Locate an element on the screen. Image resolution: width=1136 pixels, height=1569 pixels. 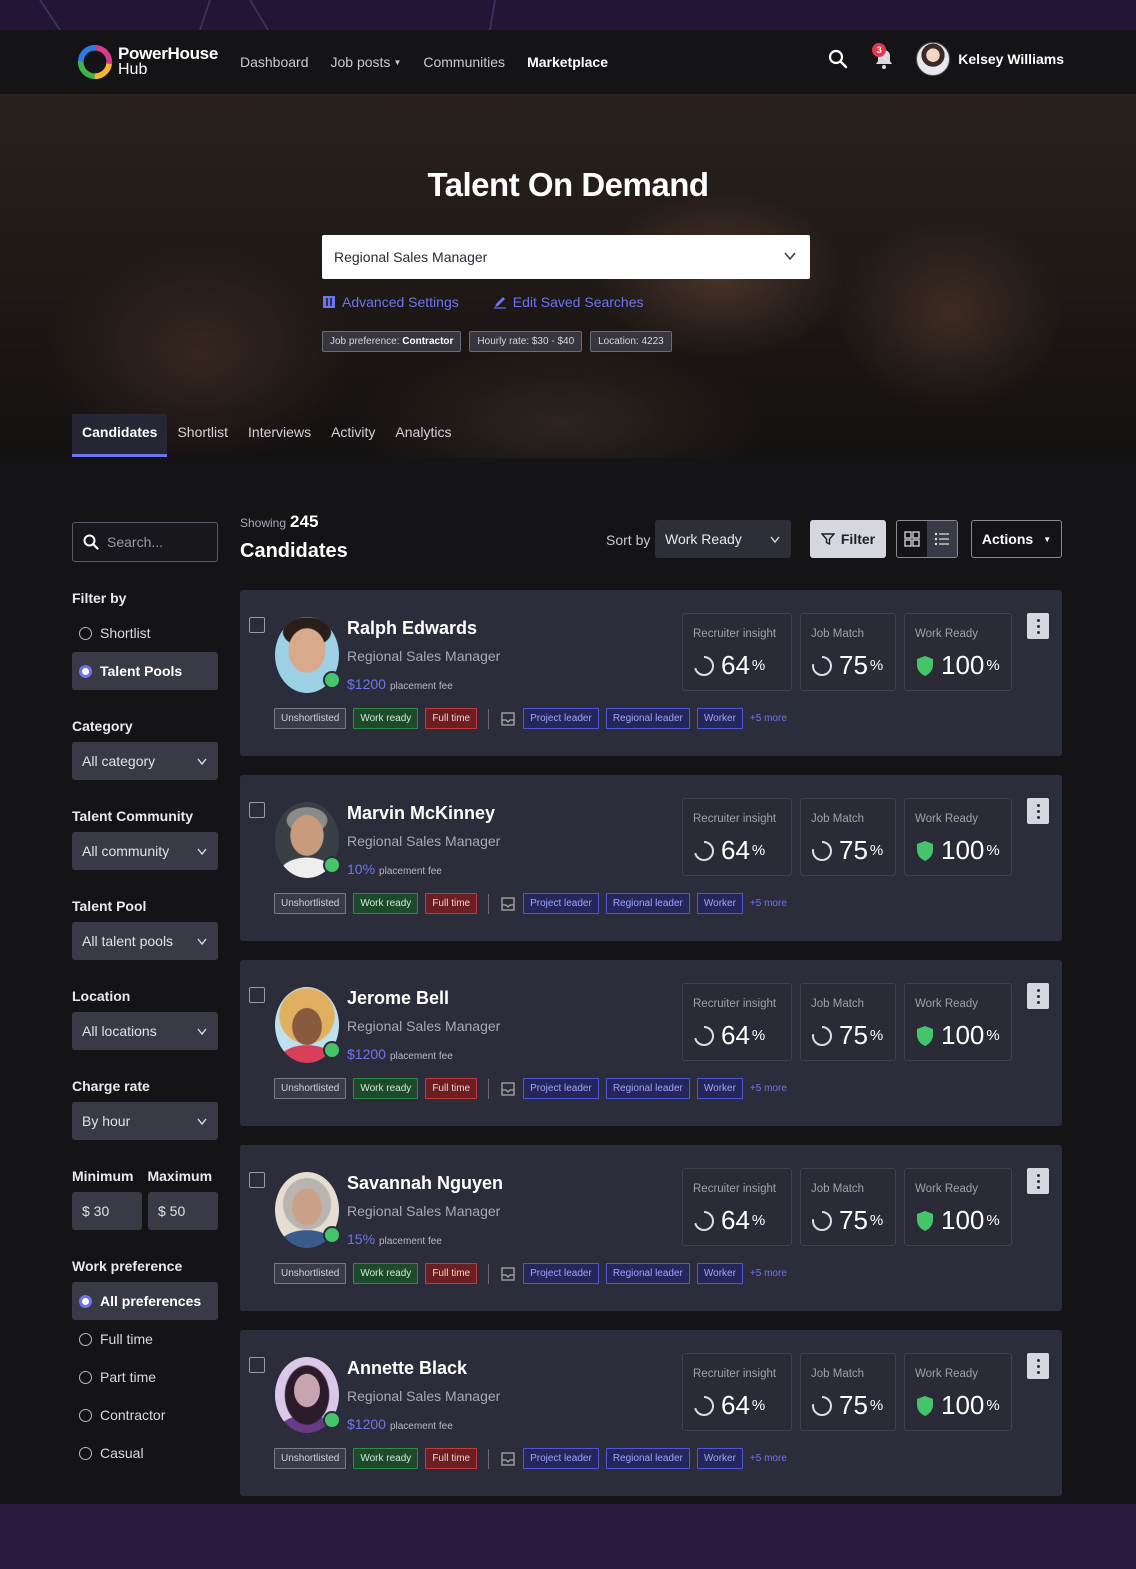
user-menu: Kelsey Williams is located at coordinates (990, 59).